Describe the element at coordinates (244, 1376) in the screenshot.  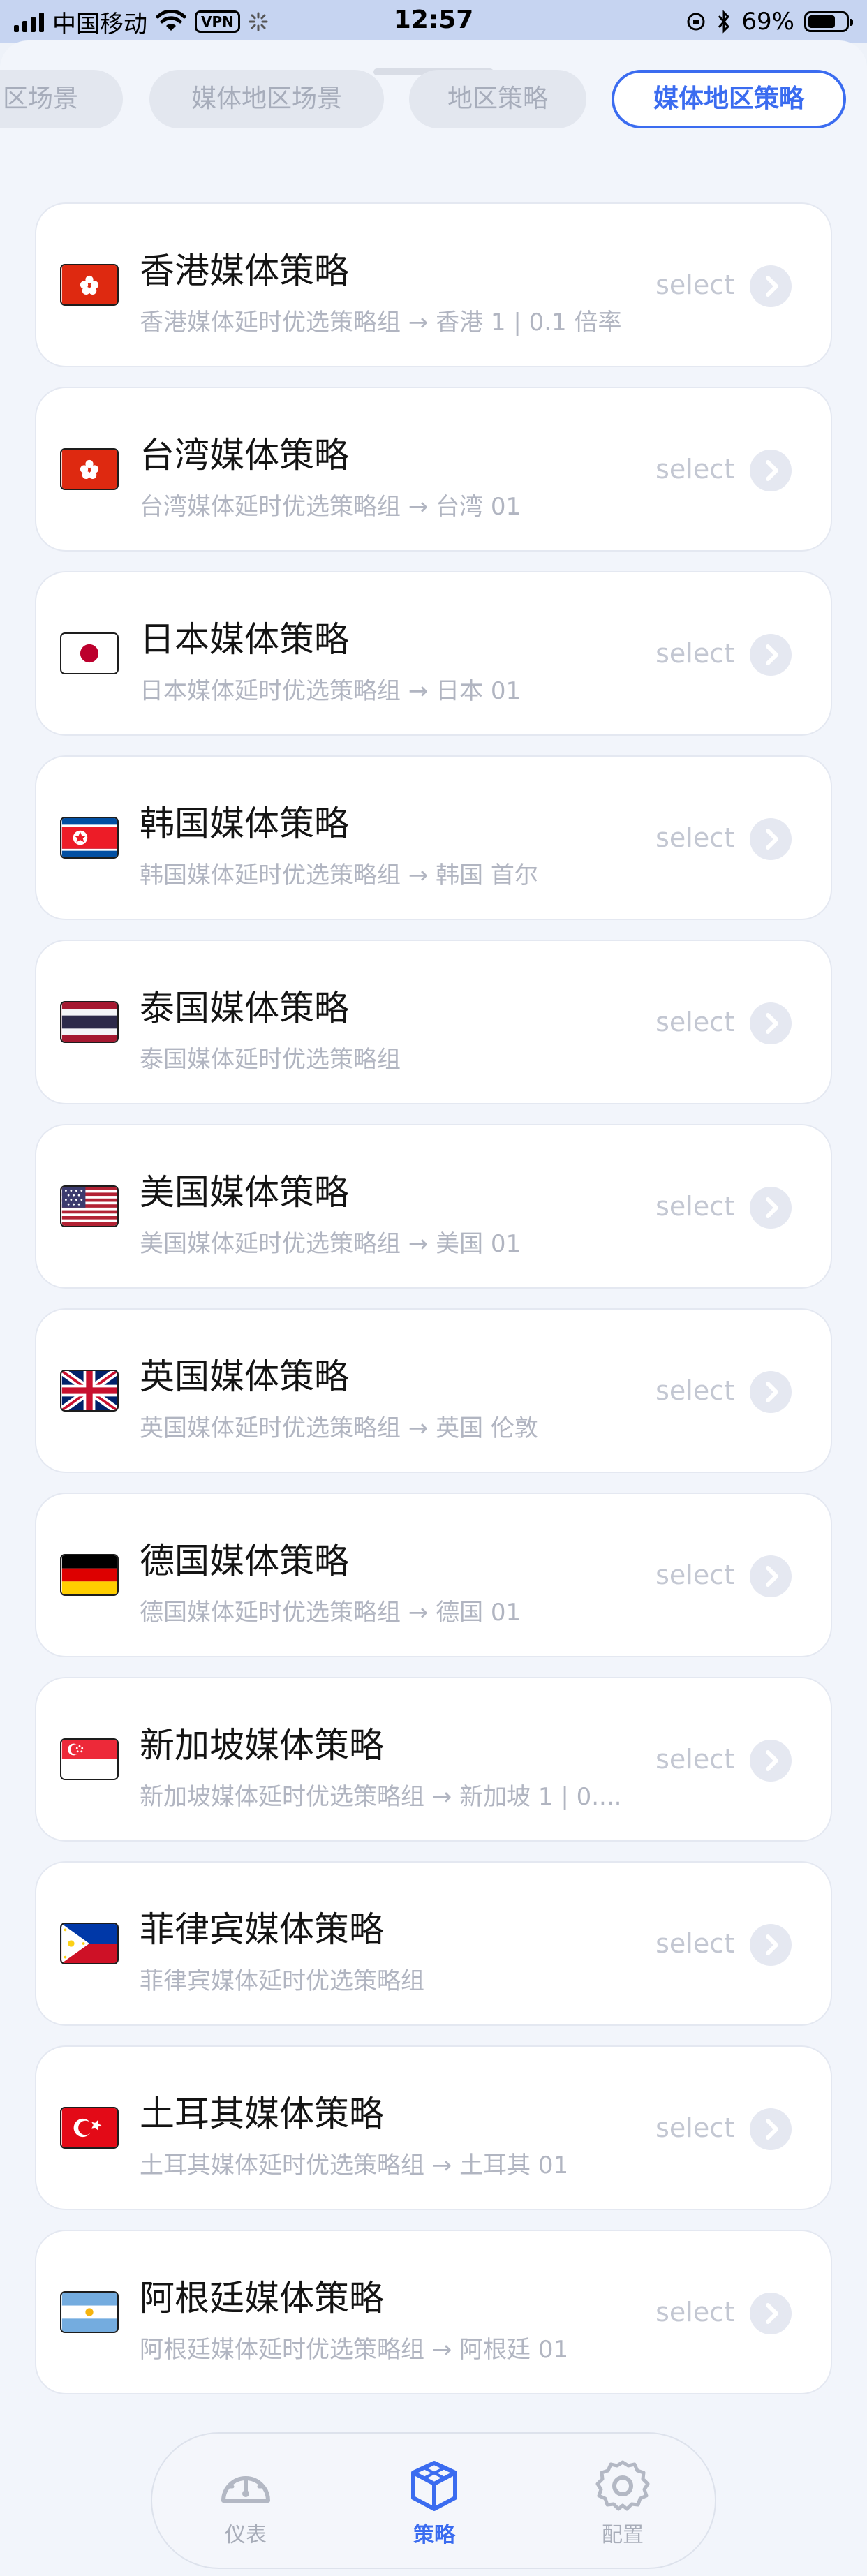
I see `card-title: 英国媒体策略` at that location.